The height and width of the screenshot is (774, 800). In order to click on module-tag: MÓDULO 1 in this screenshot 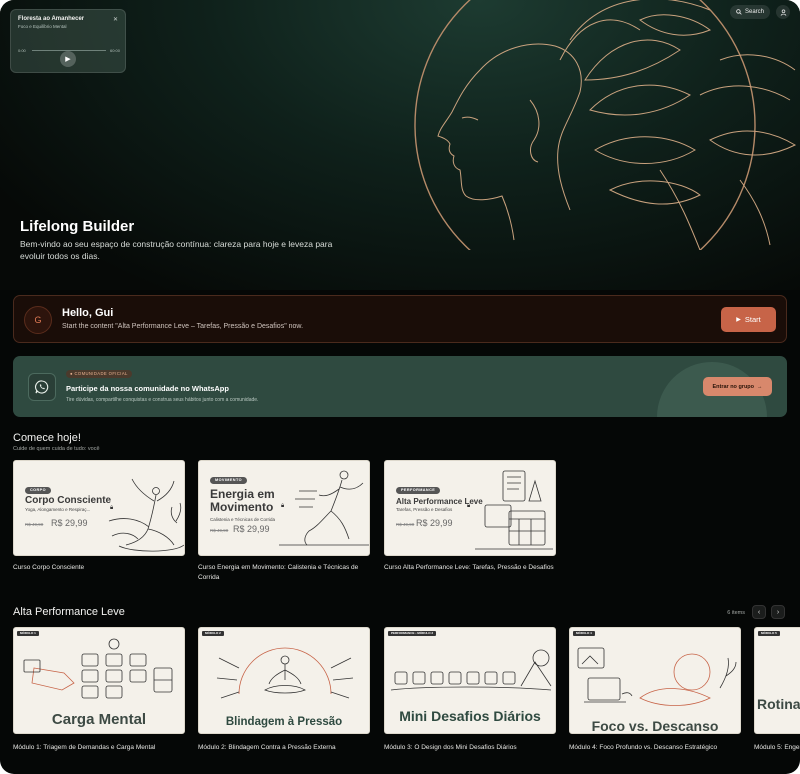, I will do `click(28, 633)`.